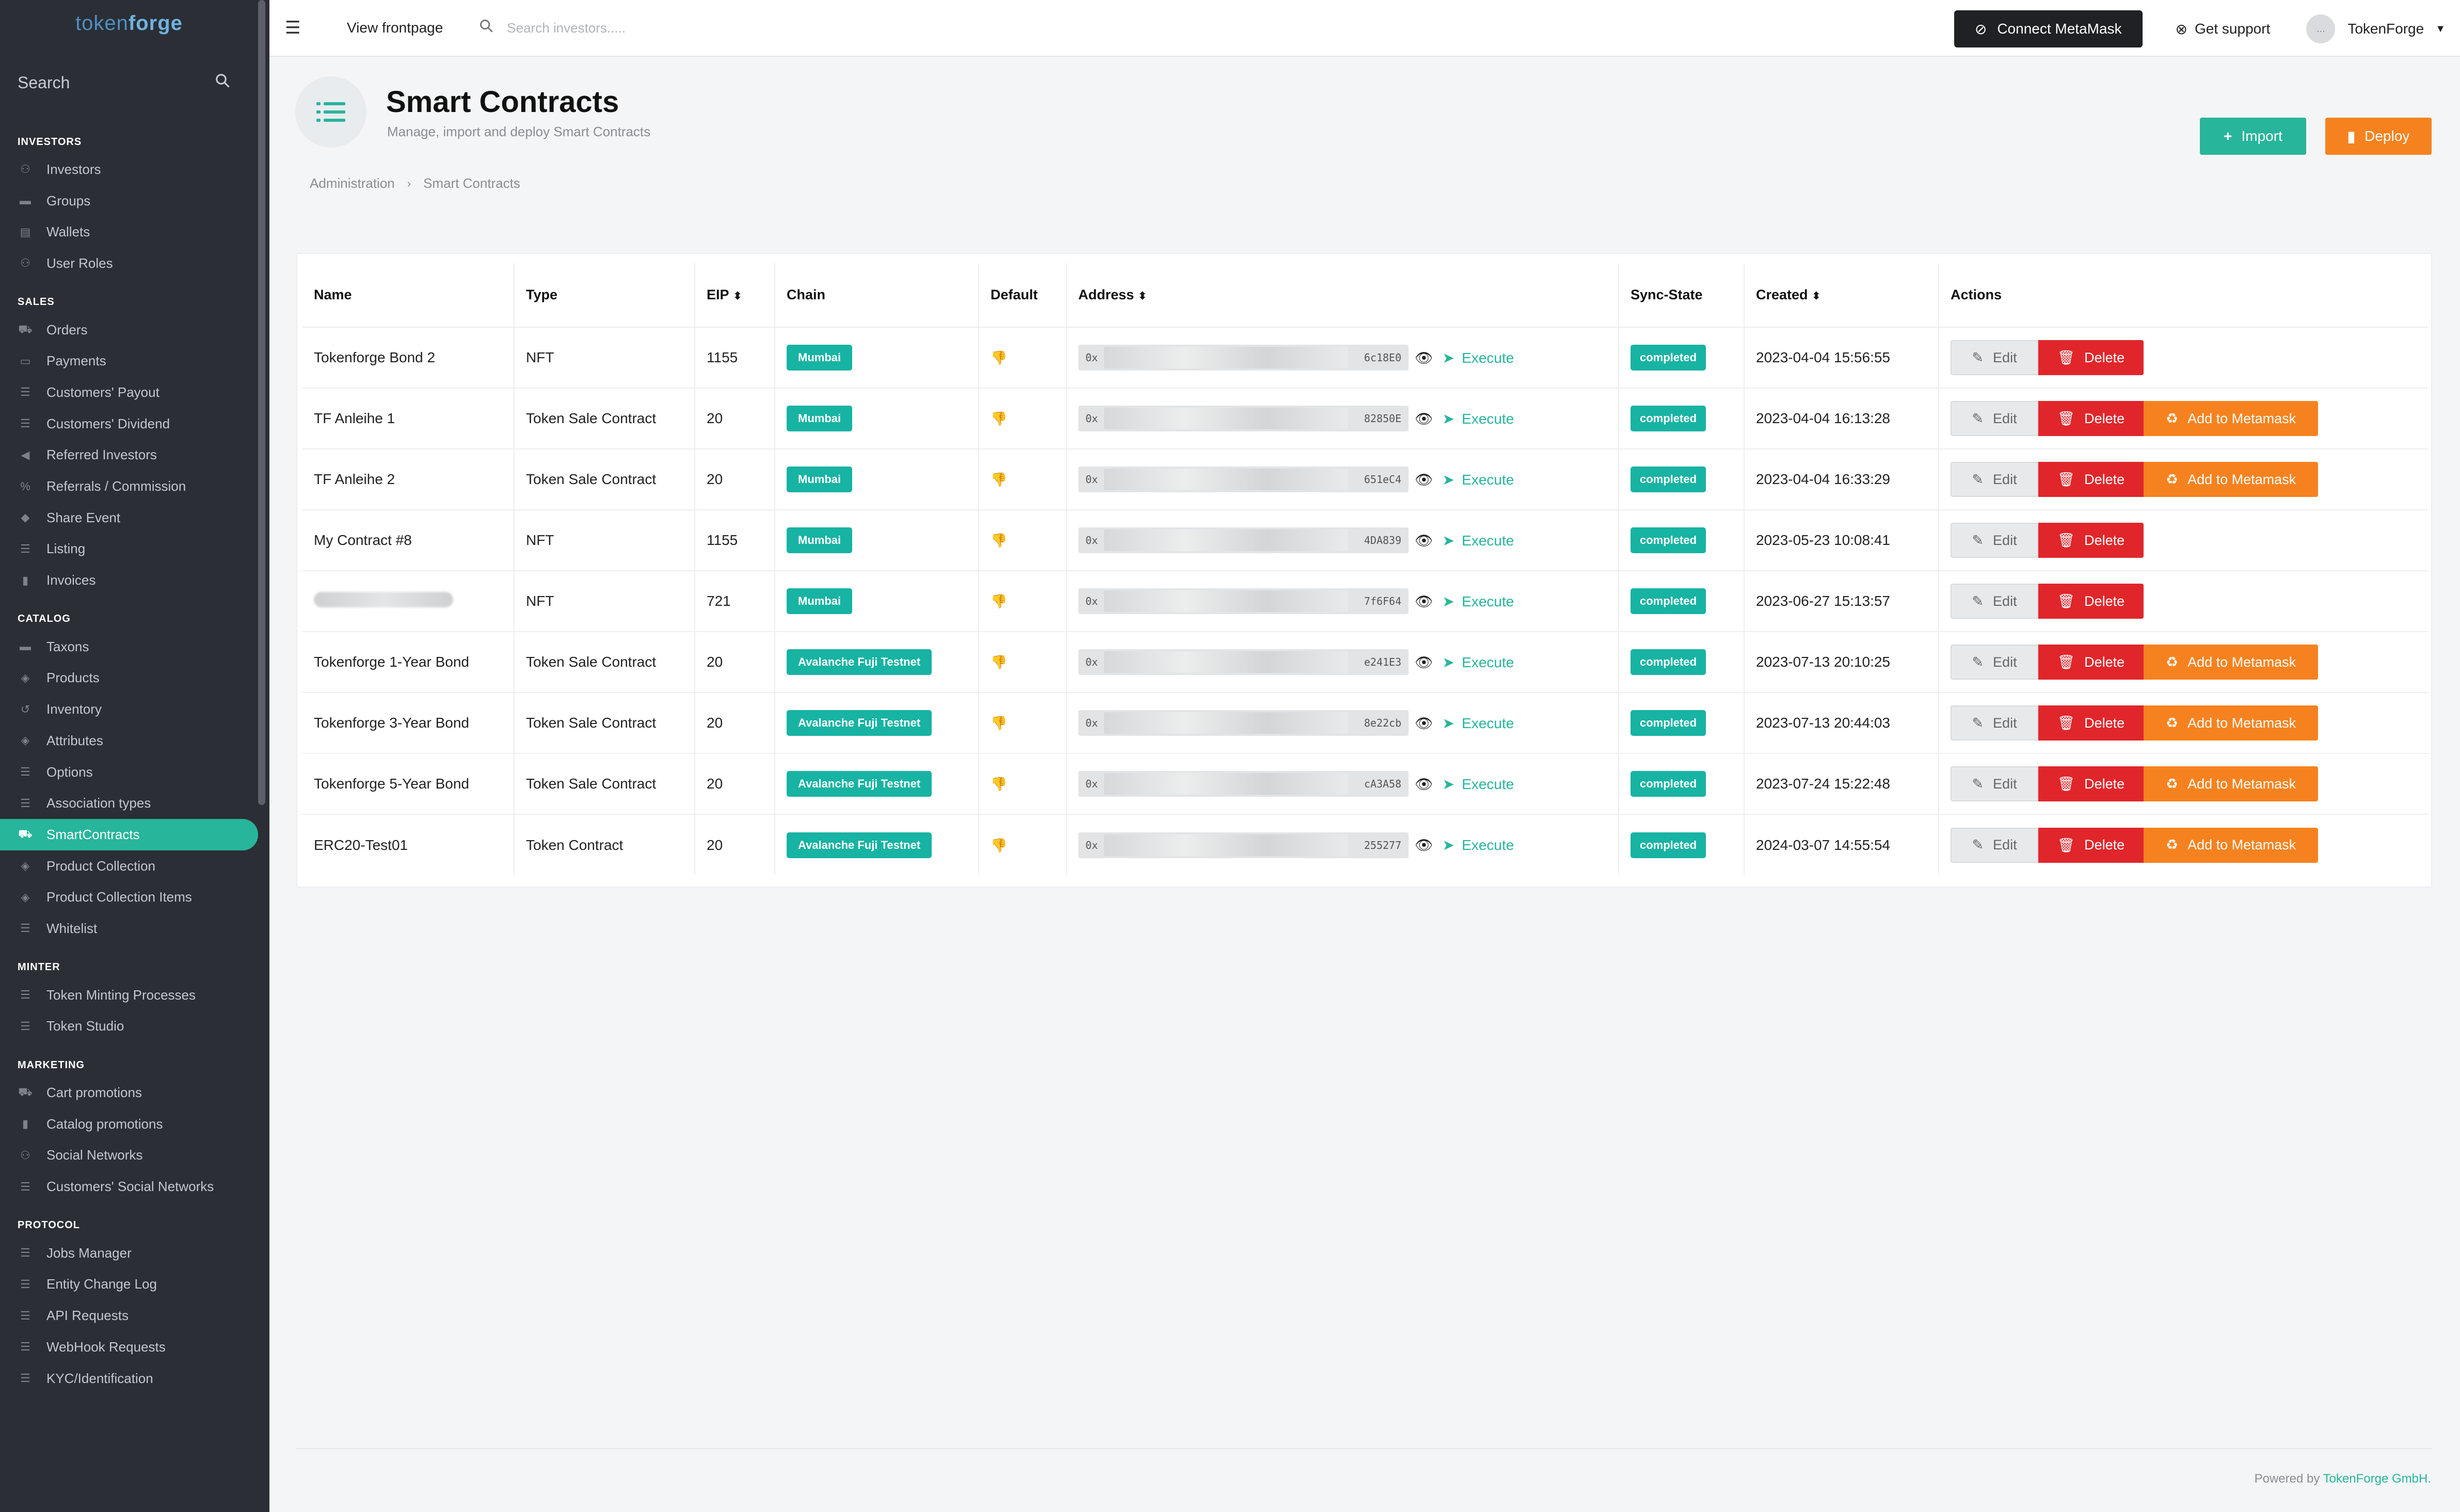 The width and height of the screenshot is (2460, 1512). What do you see at coordinates (129, 834) in the screenshot?
I see `sidebar-item-smartcontracts: ⛟ SmartContracts` at bounding box center [129, 834].